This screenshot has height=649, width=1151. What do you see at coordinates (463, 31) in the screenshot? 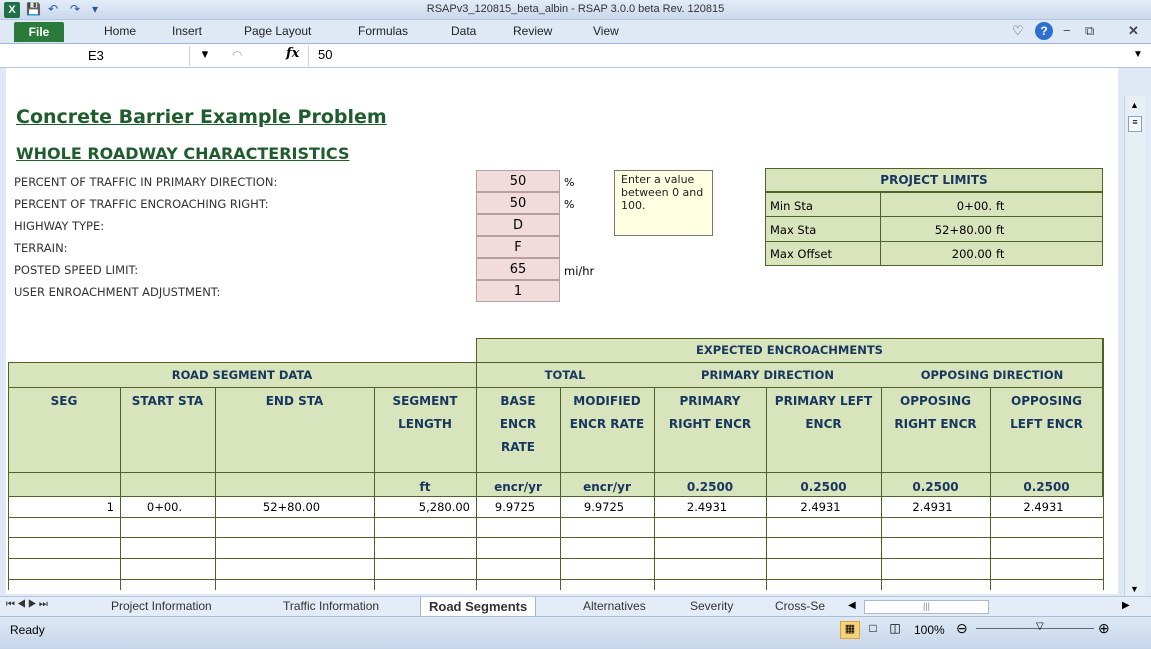
I see `tab-data: Data` at bounding box center [463, 31].